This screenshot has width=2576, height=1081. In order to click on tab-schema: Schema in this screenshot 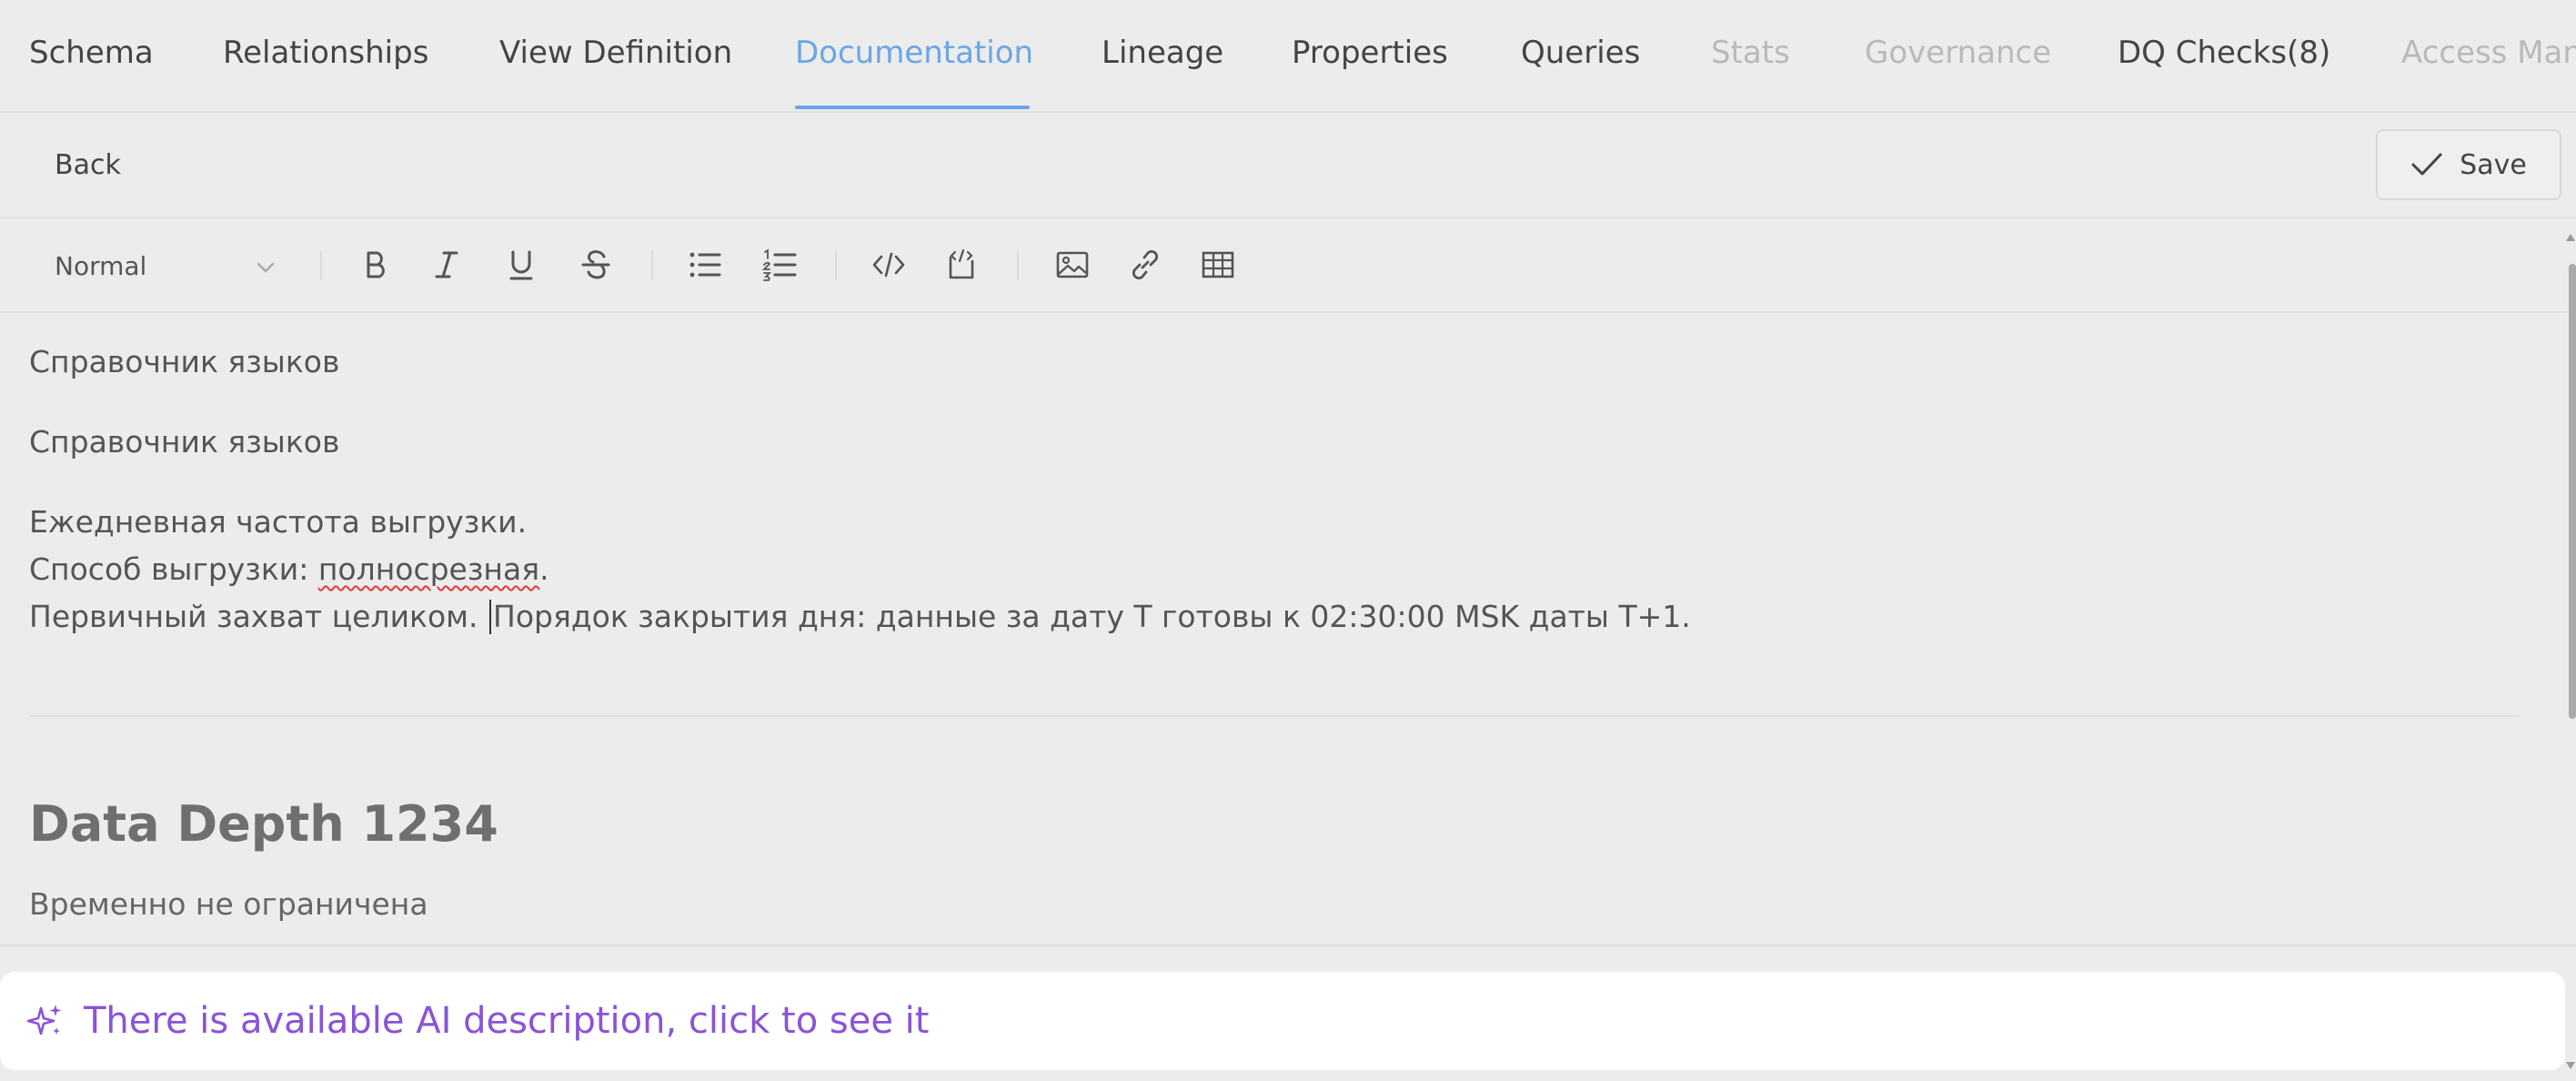, I will do `click(91, 53)`.